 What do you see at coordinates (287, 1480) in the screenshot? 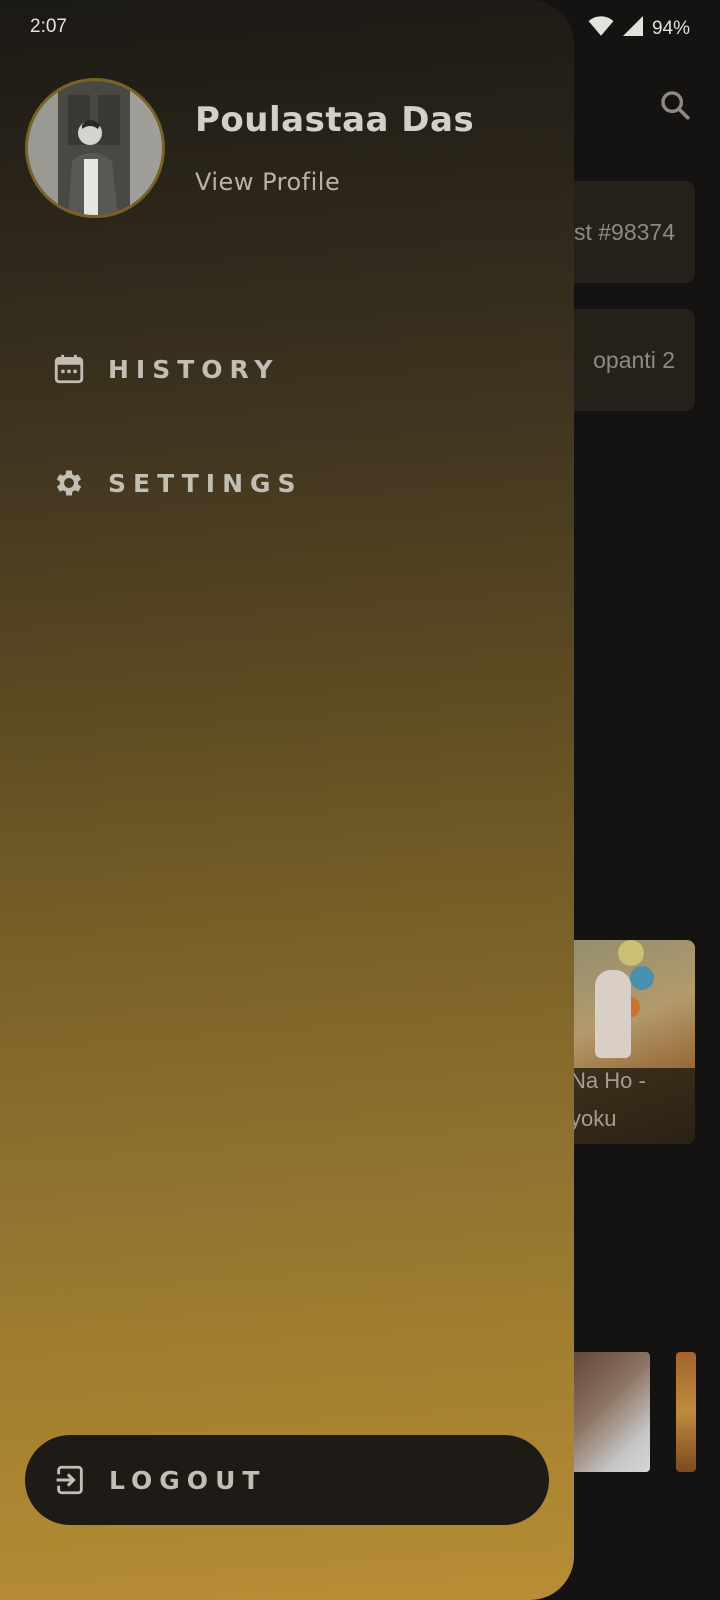
I see `logout-button: LOGOUT` at bounding box center [287, 1480].